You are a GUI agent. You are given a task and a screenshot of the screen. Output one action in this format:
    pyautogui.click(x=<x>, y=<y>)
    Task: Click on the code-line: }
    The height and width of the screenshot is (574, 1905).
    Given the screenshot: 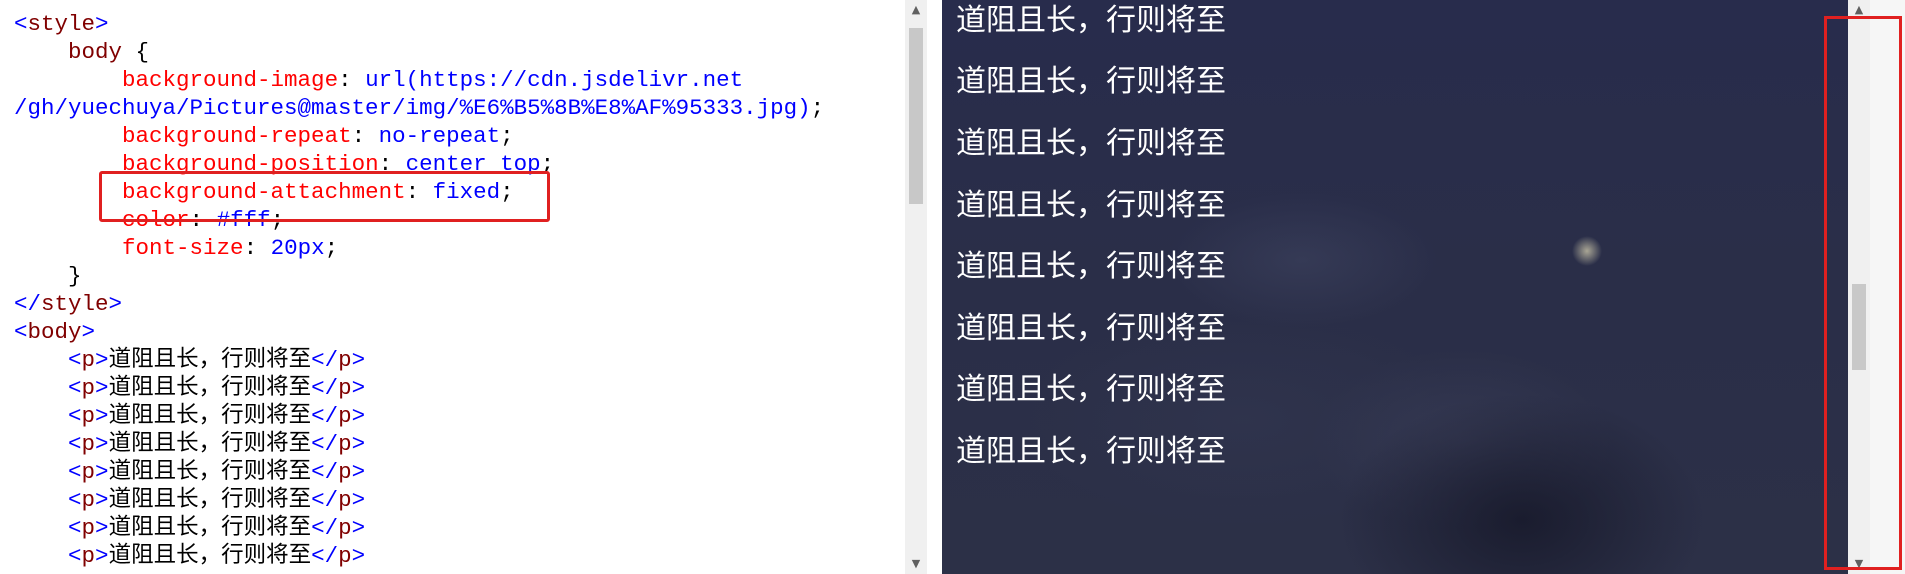 What is the action you would take?
    pyautogui.click(x=419, y=276)
    